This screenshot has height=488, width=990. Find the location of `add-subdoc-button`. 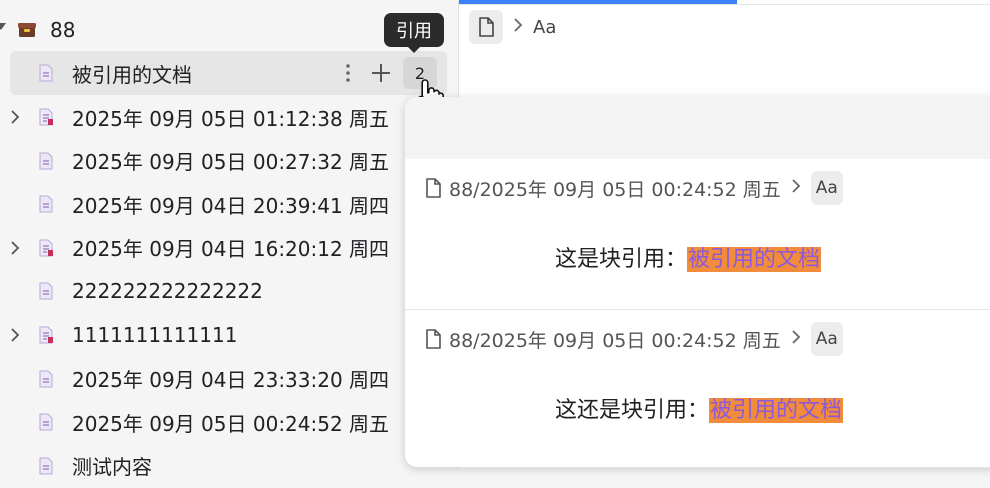

add-subdoc-button is located at coordinates (381, 73).